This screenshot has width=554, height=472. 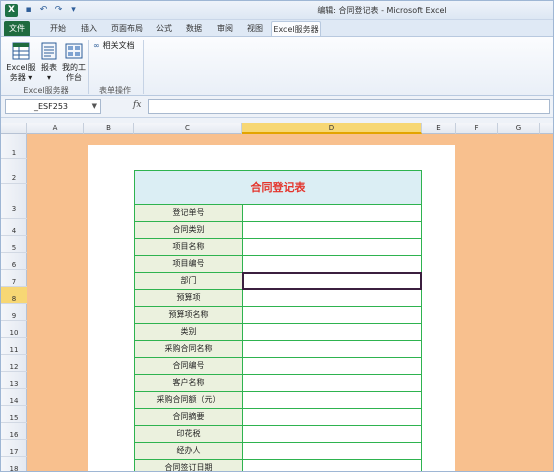 What do you see at coordinates (277, 10) in the screenshot?
I see `title-bar: X ▪ ↶ ↷ ▾ 编辑: 合同登记表 - Microsoft Excel` at bounding box center [277, 10].